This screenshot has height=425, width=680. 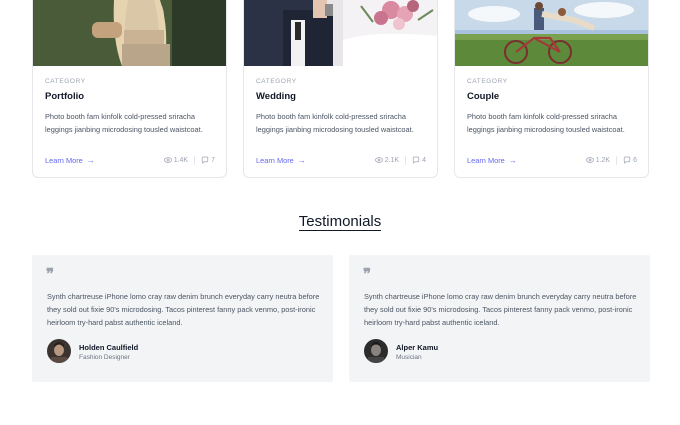 I want to click on testimonial-name: Holden Caulfield, so click(x=109, y=347).